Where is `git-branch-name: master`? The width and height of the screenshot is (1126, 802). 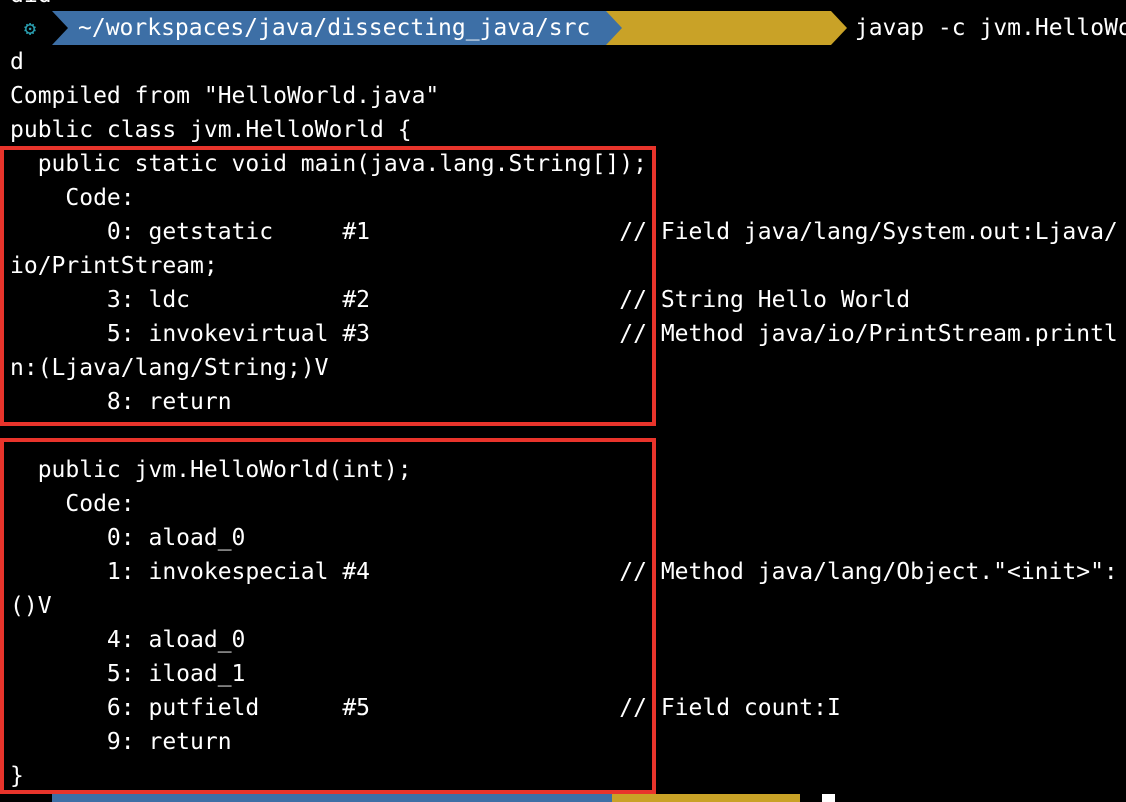 git-branch-name: master is located at coordinates (753, 62).